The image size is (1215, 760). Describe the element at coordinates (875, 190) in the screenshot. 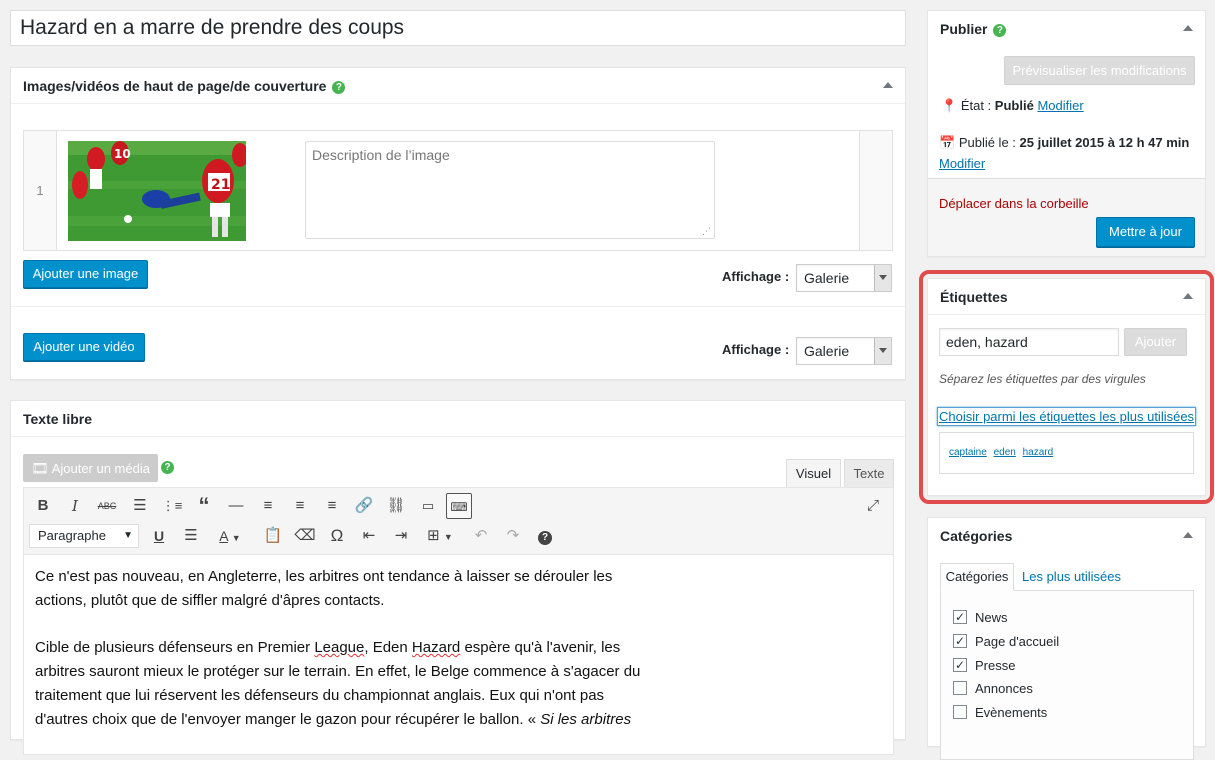

I see `row-actions-cell` at that location.